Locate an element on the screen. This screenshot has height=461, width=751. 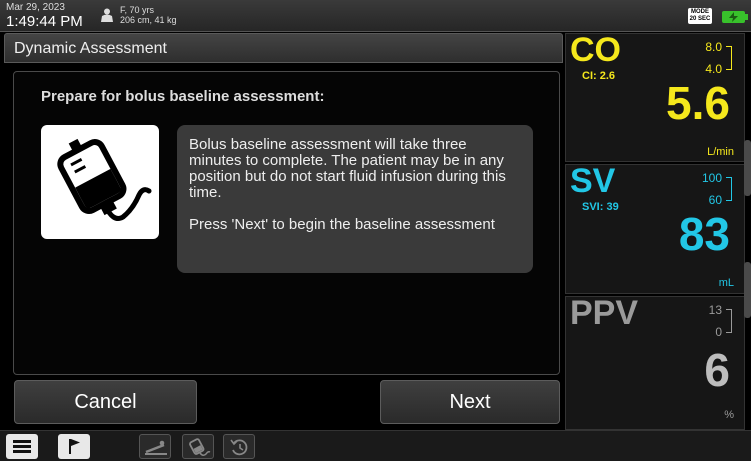
next-button: Next is located at coordinates (470, 402).